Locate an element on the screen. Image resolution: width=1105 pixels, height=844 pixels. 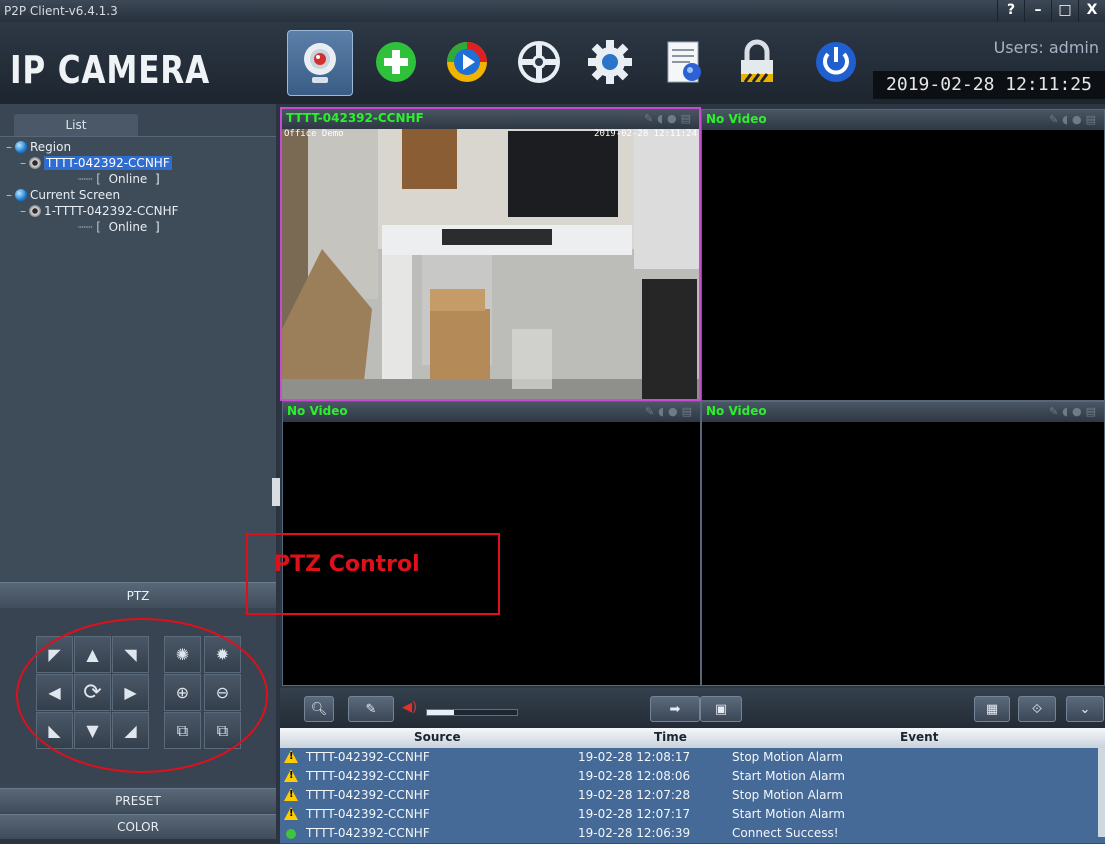
camera-snapshot-icon: ▣ is located at coordinates (721, 709).